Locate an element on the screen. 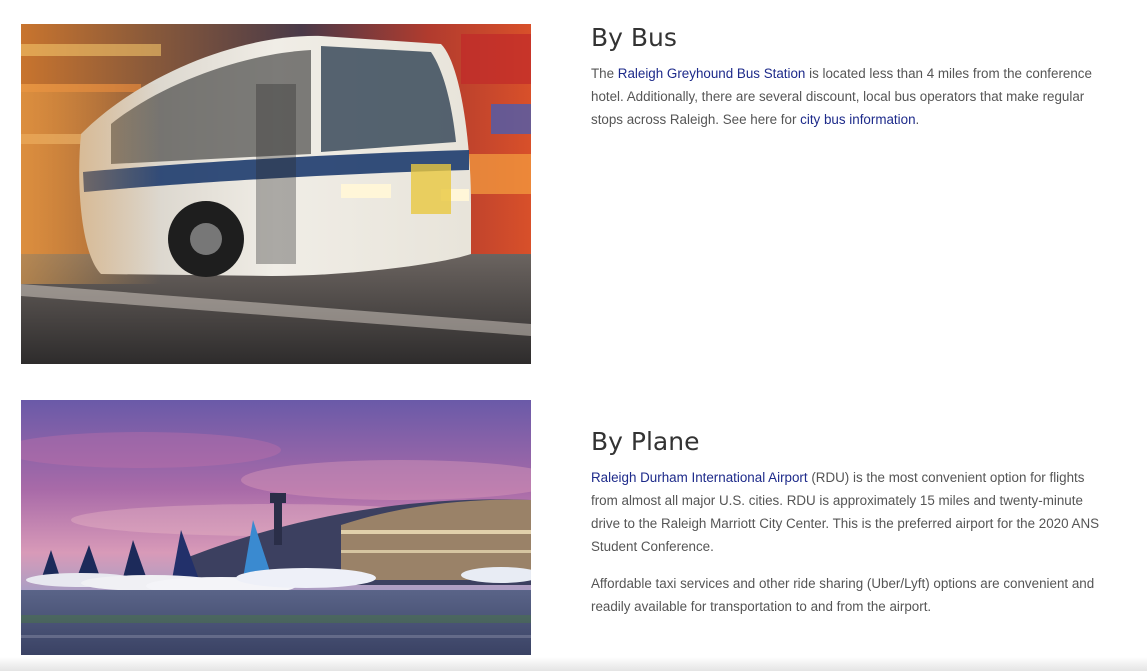 This screenshot has height=671, width=1147. plane-heading: By Plane is located at coordinates (645, 441).